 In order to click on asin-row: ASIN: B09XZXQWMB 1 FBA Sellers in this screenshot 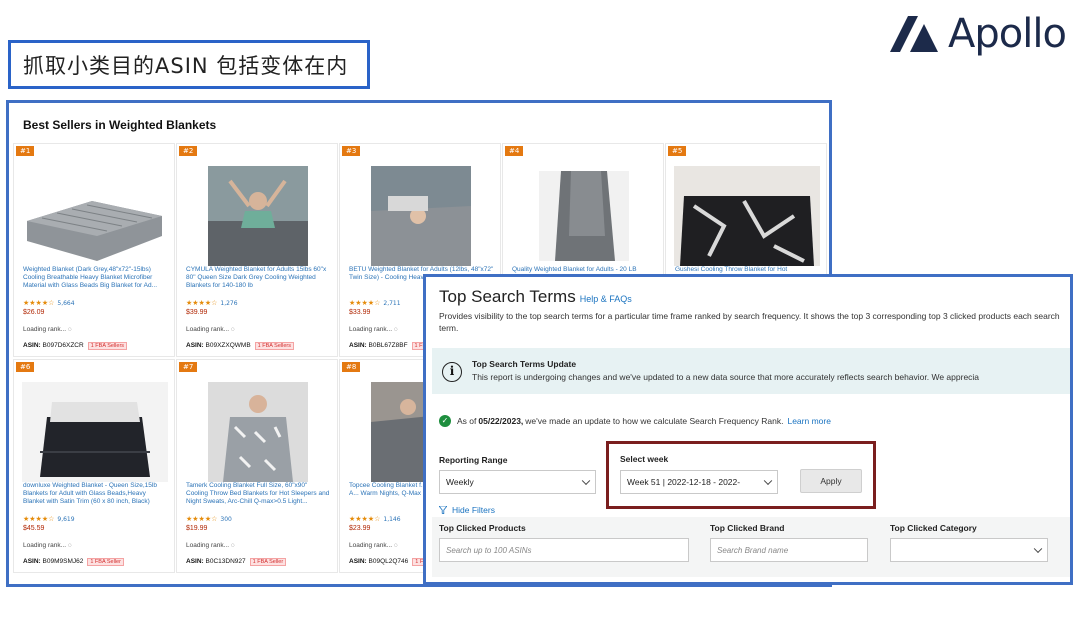, I will do `click(240, 346)`.